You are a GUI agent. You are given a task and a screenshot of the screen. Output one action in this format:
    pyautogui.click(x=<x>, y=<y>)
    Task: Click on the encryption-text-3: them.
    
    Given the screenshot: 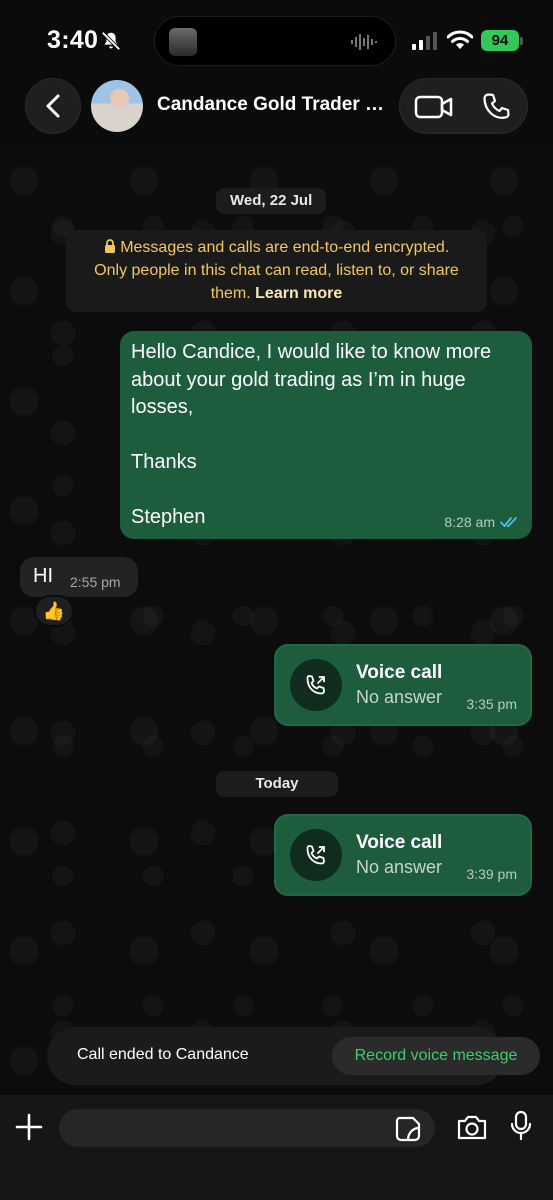 What is the action you would take?
    pyautogui.click(x=230, y=293)
    